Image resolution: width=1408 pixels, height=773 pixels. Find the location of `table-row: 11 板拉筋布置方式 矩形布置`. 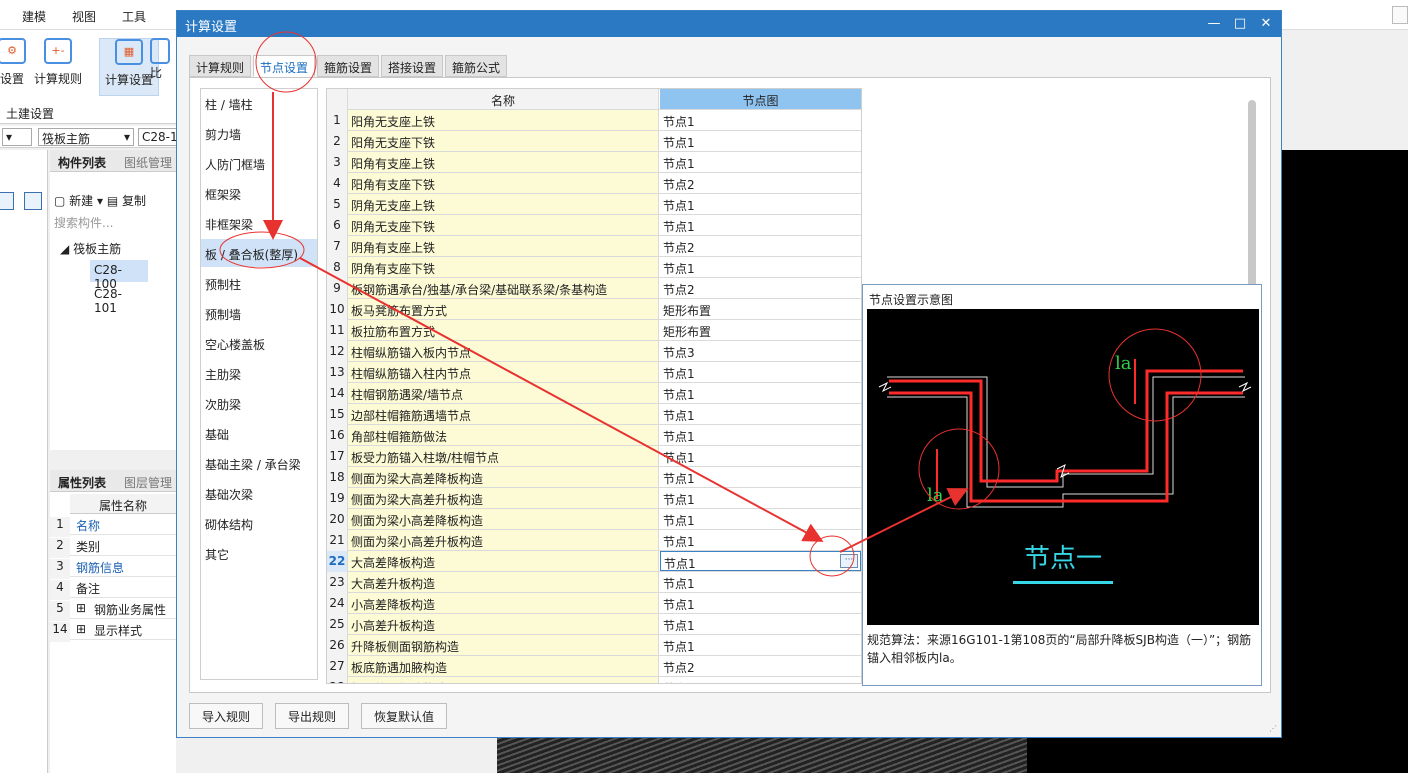

table-row: 11 板拉筋布置方式 矩形布置 is located at coordinates (594, 330).